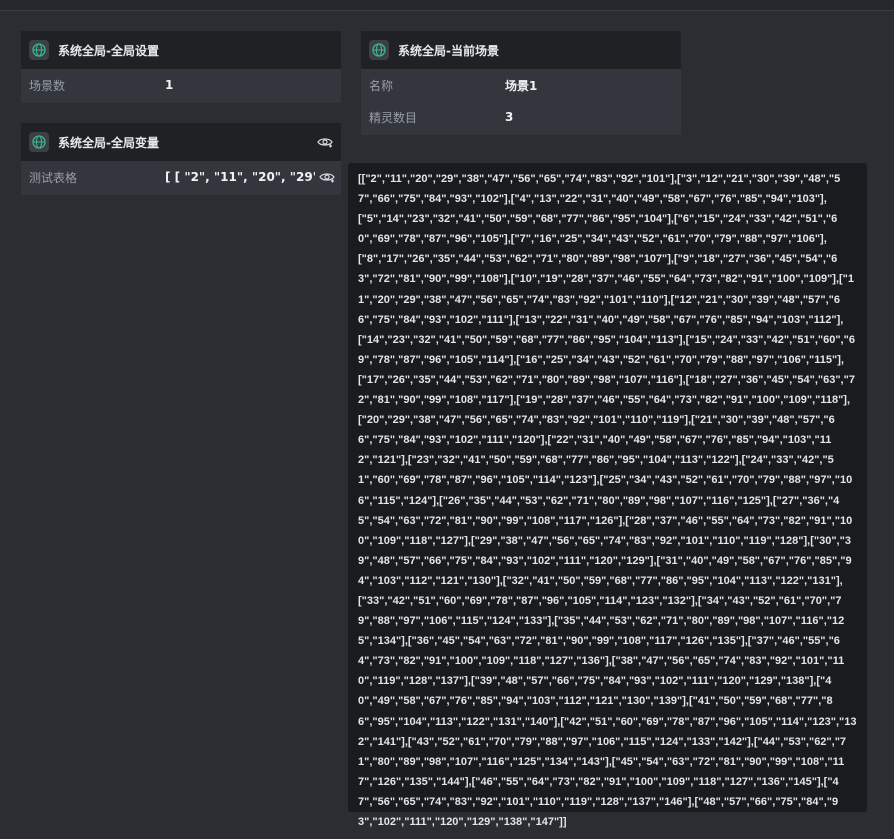 This screenshot has height=839, width=894. What do you see at coordinates (448, 50) in the screenshot?
I see `panel-title: 系统全局-当前场景` at bounding box center [448, 50].